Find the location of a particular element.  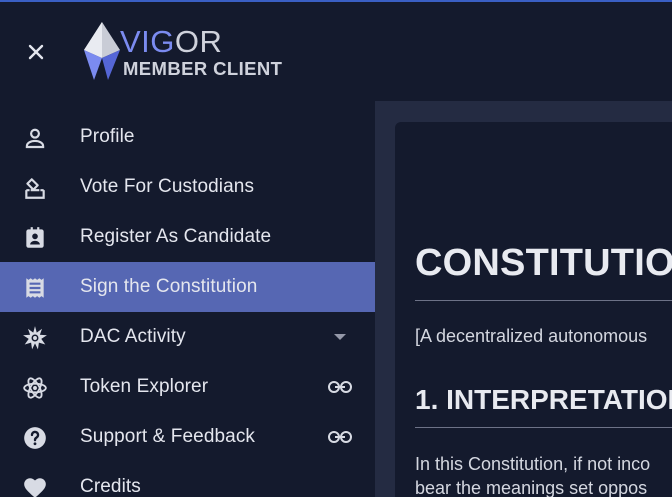

close-icon is located at coordinates (36, 52).